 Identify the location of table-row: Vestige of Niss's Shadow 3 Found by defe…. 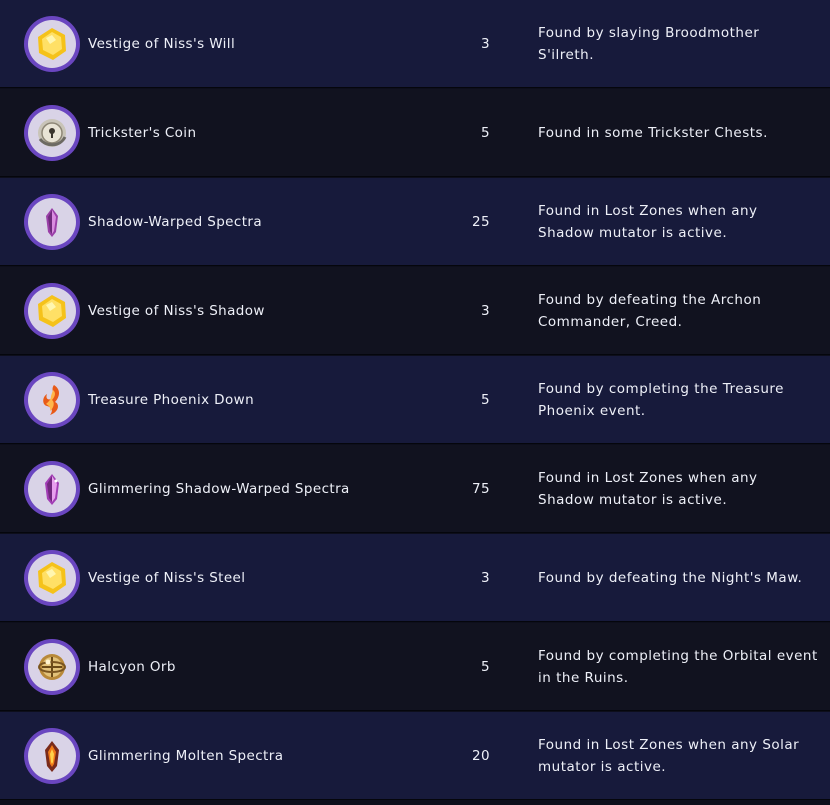
(415, 311).